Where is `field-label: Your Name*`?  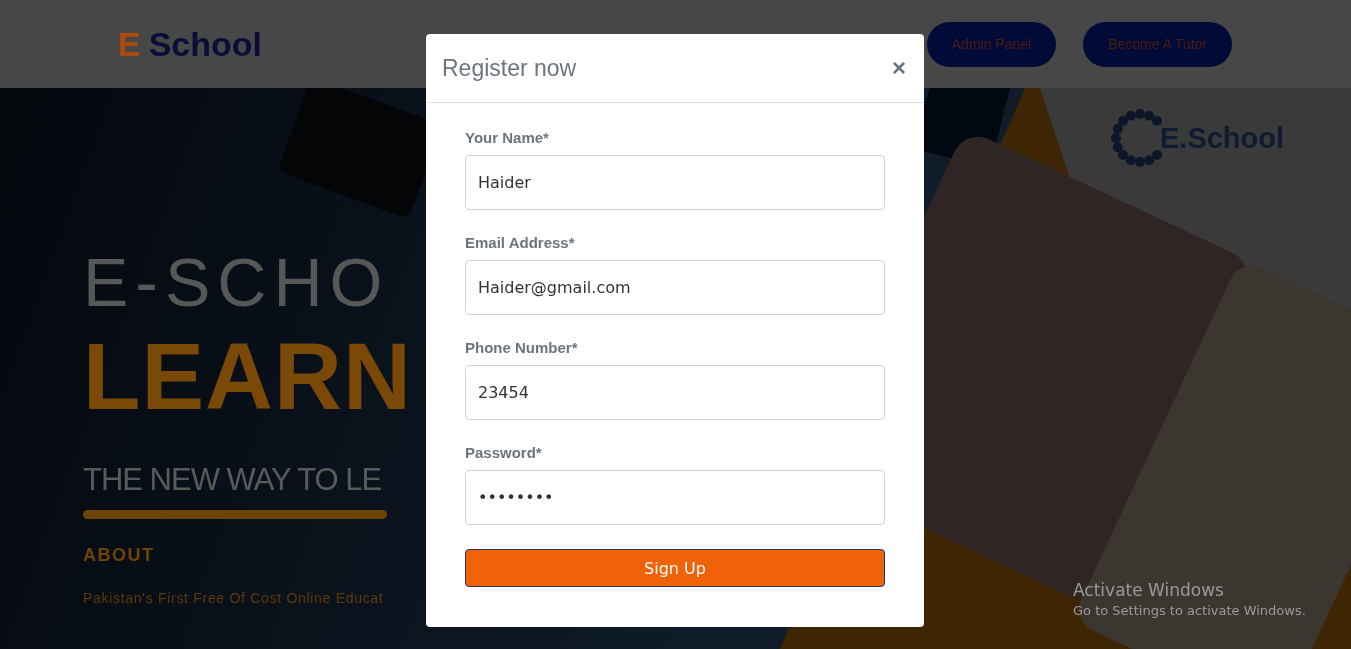 field-label: Your Name* is located at coordinates (507, 137).